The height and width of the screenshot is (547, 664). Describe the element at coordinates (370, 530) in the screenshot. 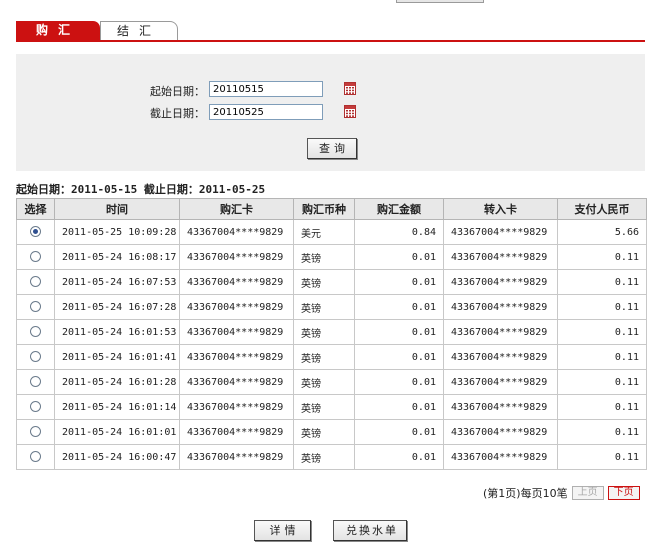

I see `receipt-button: 兑换水单` at that location.